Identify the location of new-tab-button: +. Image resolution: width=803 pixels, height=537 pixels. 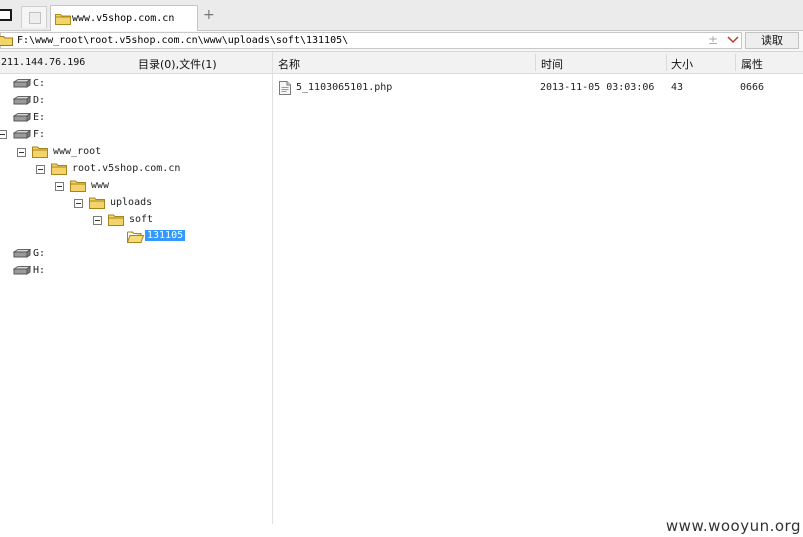
(209, 15).